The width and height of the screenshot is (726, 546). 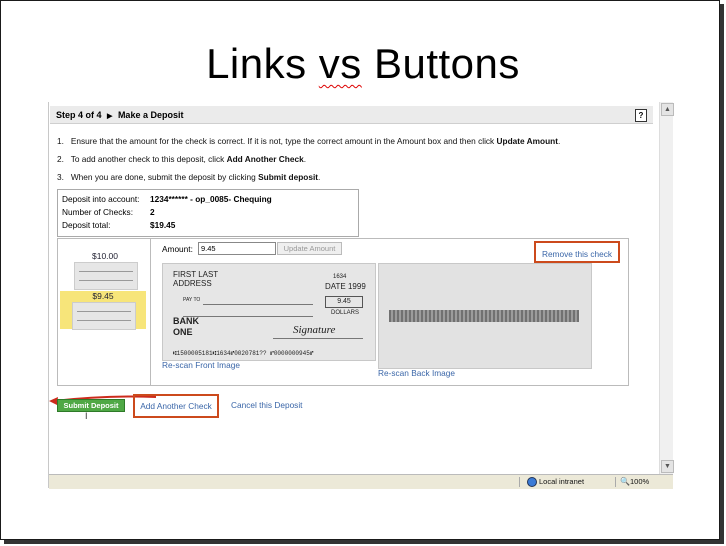 What do you see at coordinates (416, 373) in the screenshot?
I see `rescan-back-link: Re-scan Back Image` at bounding box center [416, 373].